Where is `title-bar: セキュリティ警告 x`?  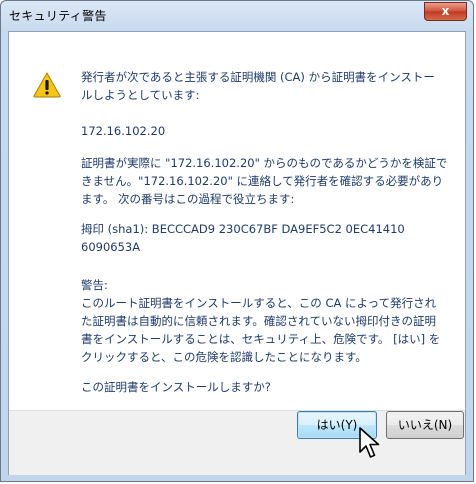 title-bar: セキュリティ警告 x is located at coordinates (237, 16).